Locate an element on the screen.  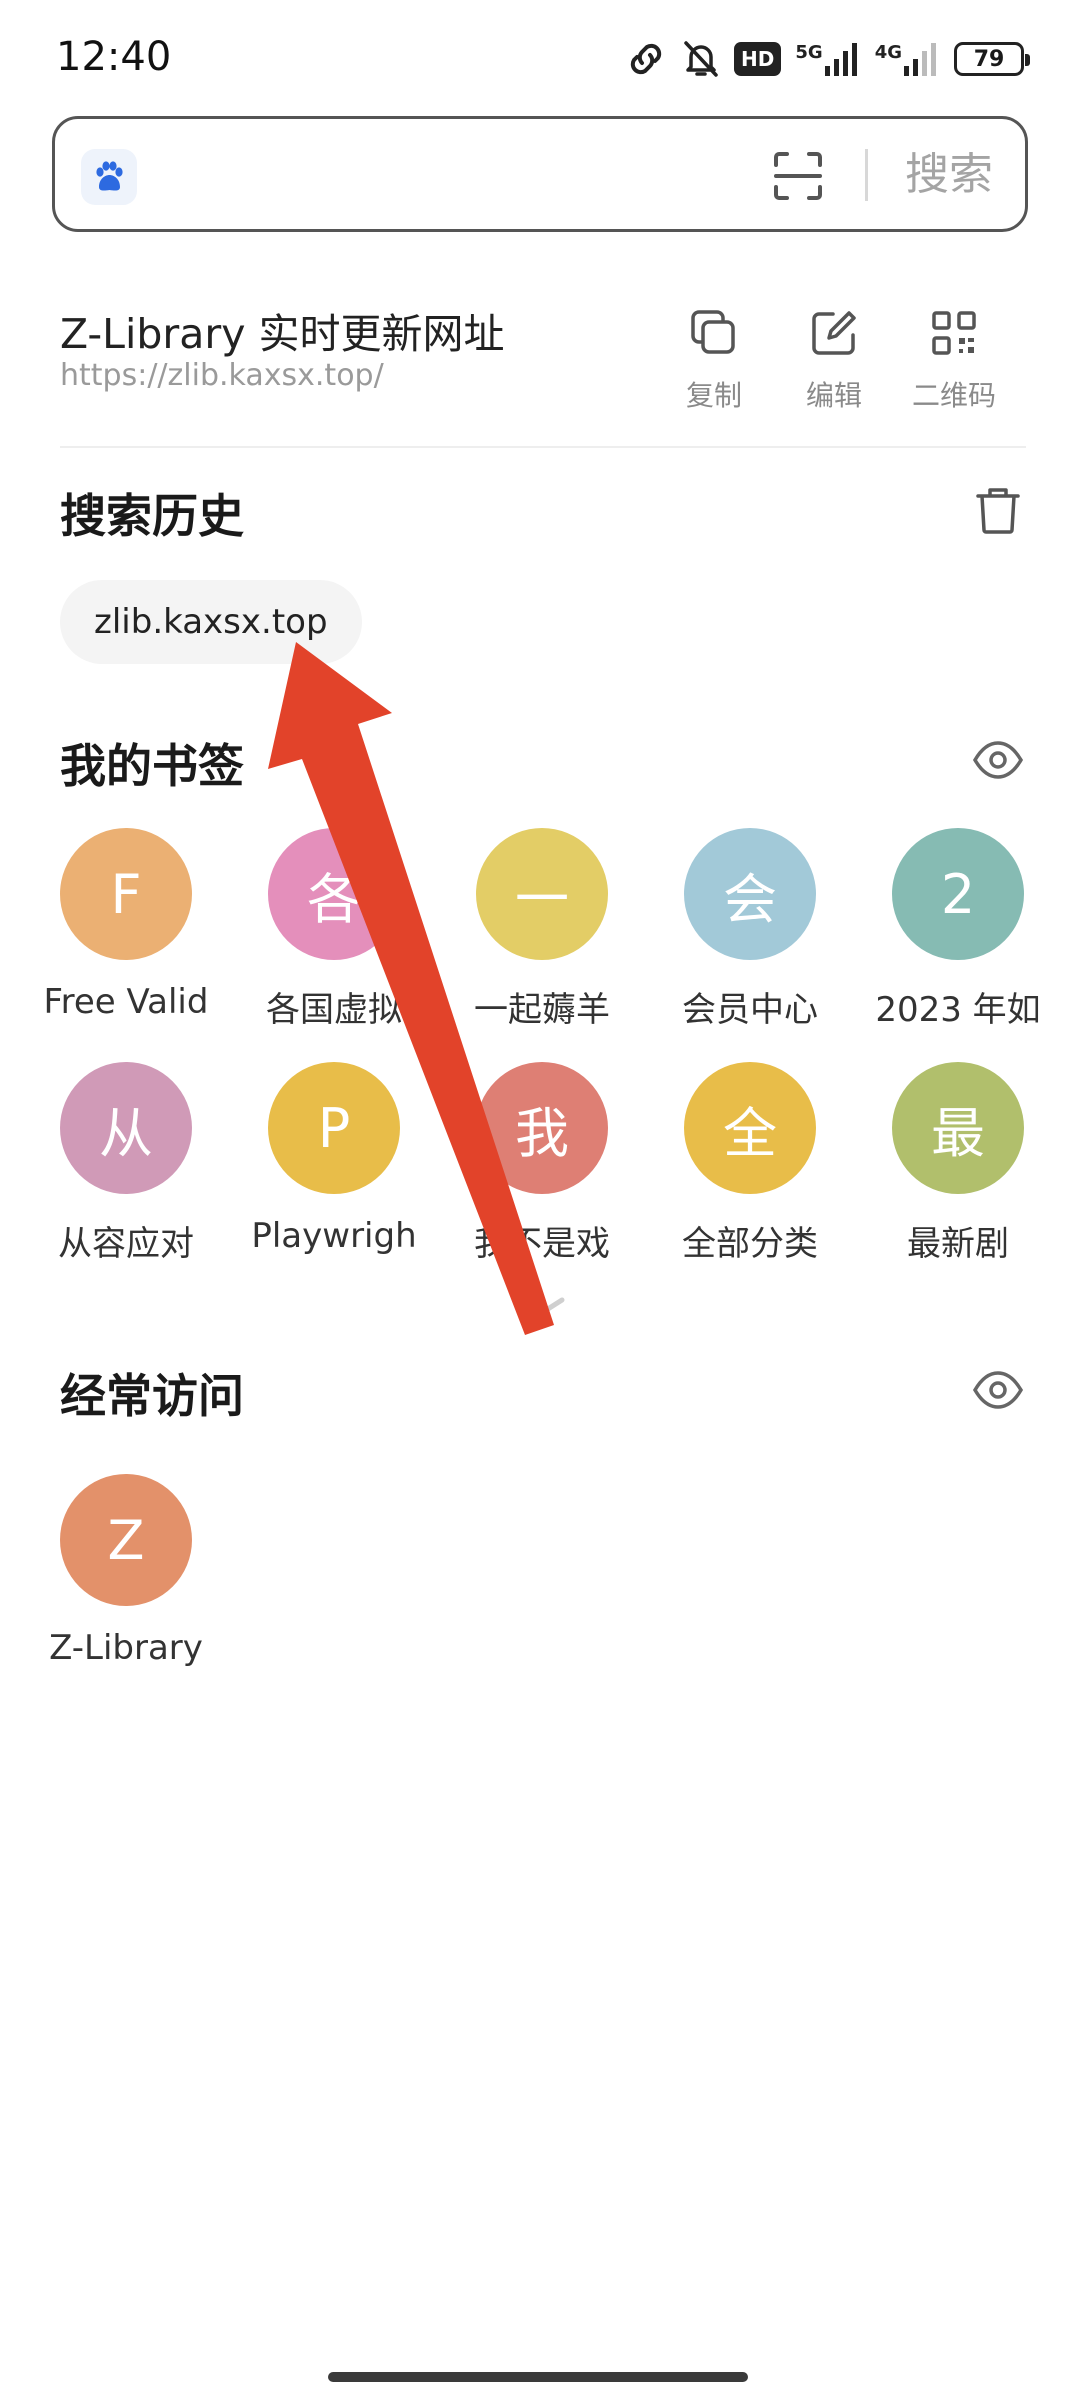
qrcode-icon is located at coordinates (954, 333).